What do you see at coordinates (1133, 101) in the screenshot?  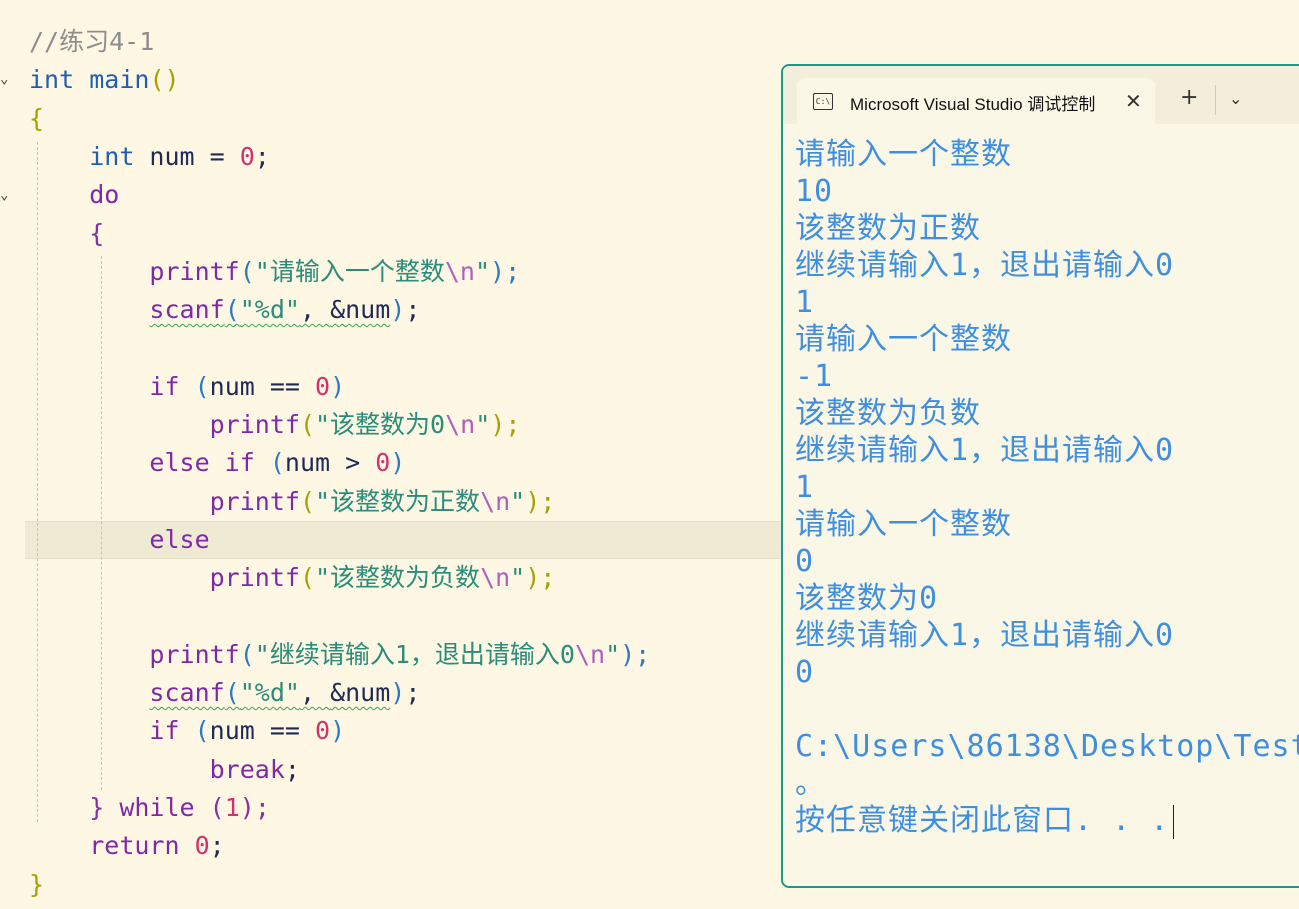 I see `close-icon: ✕` at bounding box center [1133, 101].